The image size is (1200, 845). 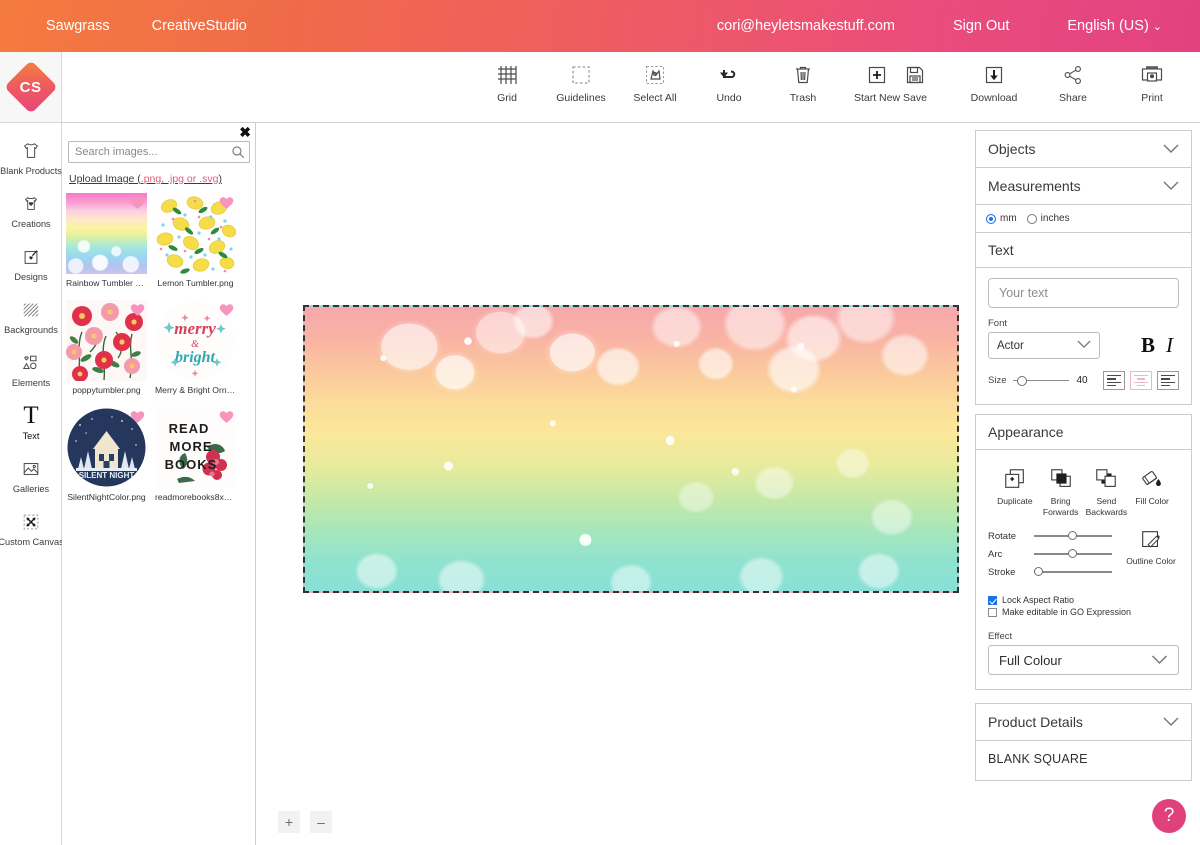 What do you see at coordinates (31, 368) in the screenshot?
I see `sidebar-item-elements: Elements` at bounding box center [31, 368].